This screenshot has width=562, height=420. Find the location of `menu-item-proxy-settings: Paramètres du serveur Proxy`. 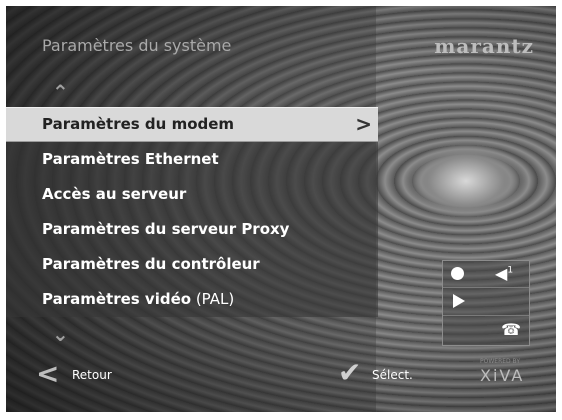

menu-item-proxy-settings: Paramètres du serveur Proxy is located at coordinates (192, 229).